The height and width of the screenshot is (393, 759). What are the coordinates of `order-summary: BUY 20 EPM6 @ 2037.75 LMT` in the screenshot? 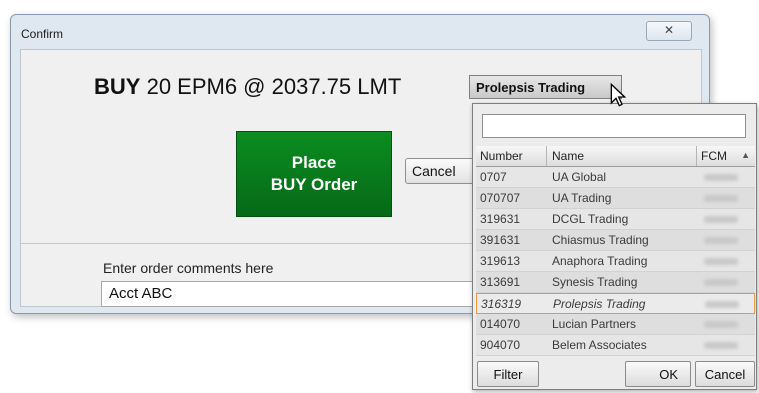 It's located at (247, 87).